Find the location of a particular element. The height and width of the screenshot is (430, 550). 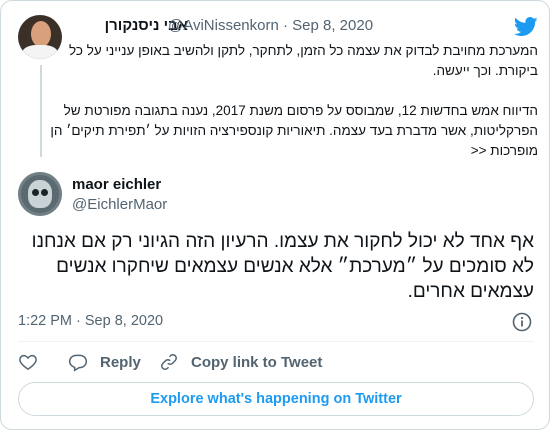

main-tweet-author: maor eichler @EichlerMaor is located at coordinates (278, 196).